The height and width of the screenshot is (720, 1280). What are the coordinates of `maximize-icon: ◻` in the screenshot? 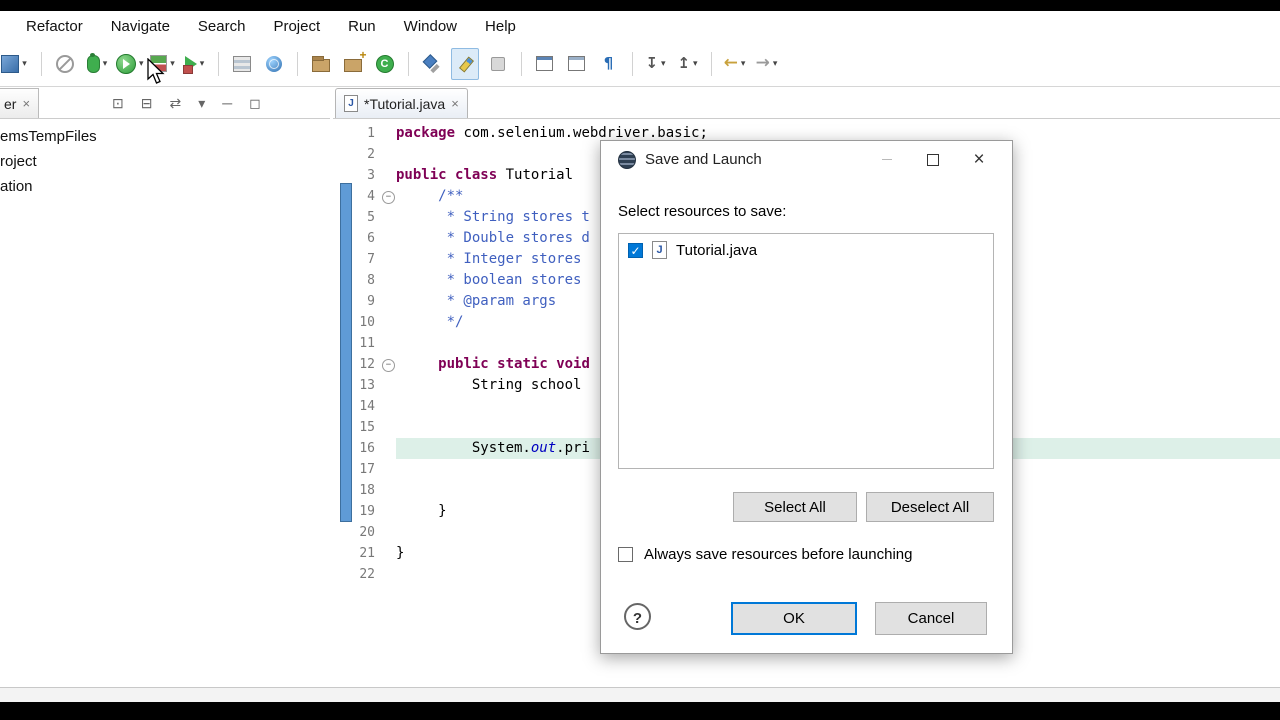 It's located at (255, 103).